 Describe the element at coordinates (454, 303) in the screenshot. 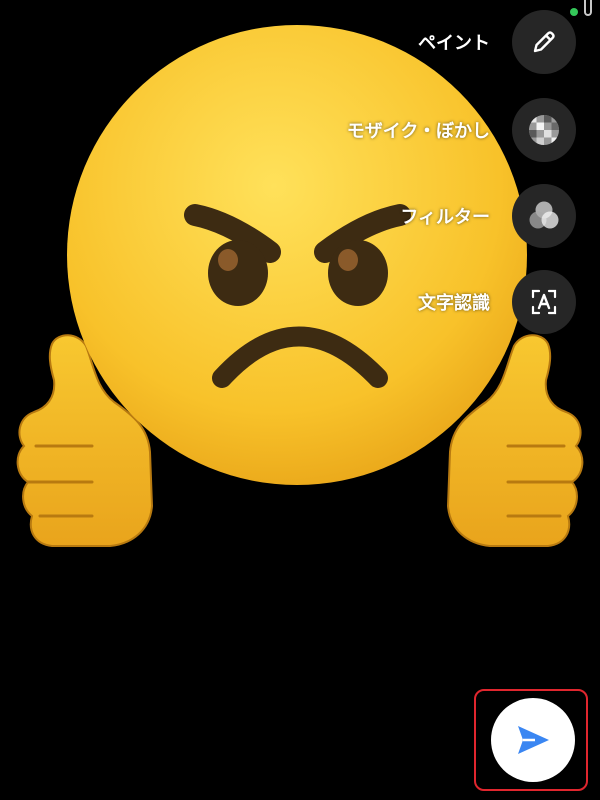

I see `tool-text-recognition-label: 文字認識` at that location.